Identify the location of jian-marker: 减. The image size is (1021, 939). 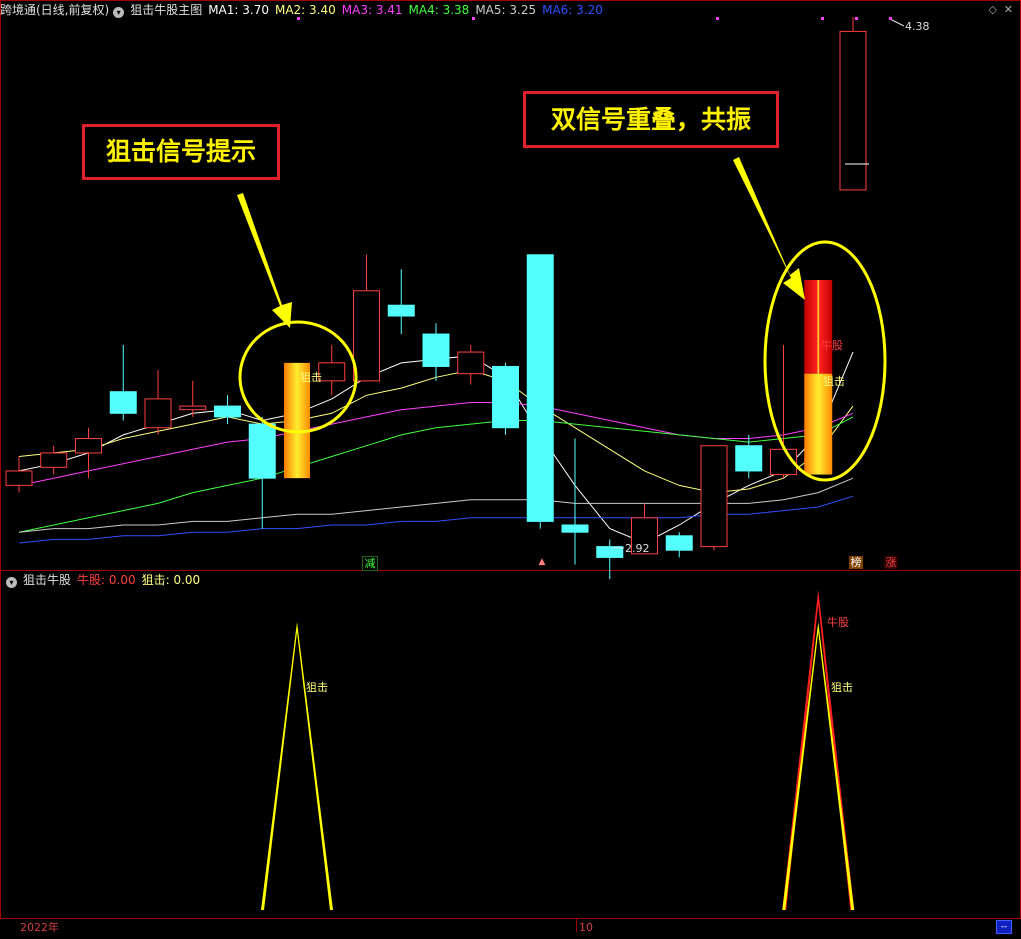
(370, 563).